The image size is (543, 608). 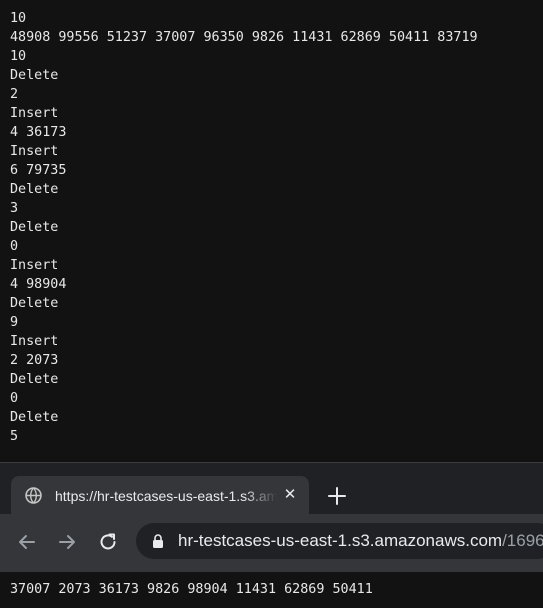 What do you see at coordinates (34, 360) in the screenshot?
I see `text-line: 2 2073` at bounding box center [34, 360].